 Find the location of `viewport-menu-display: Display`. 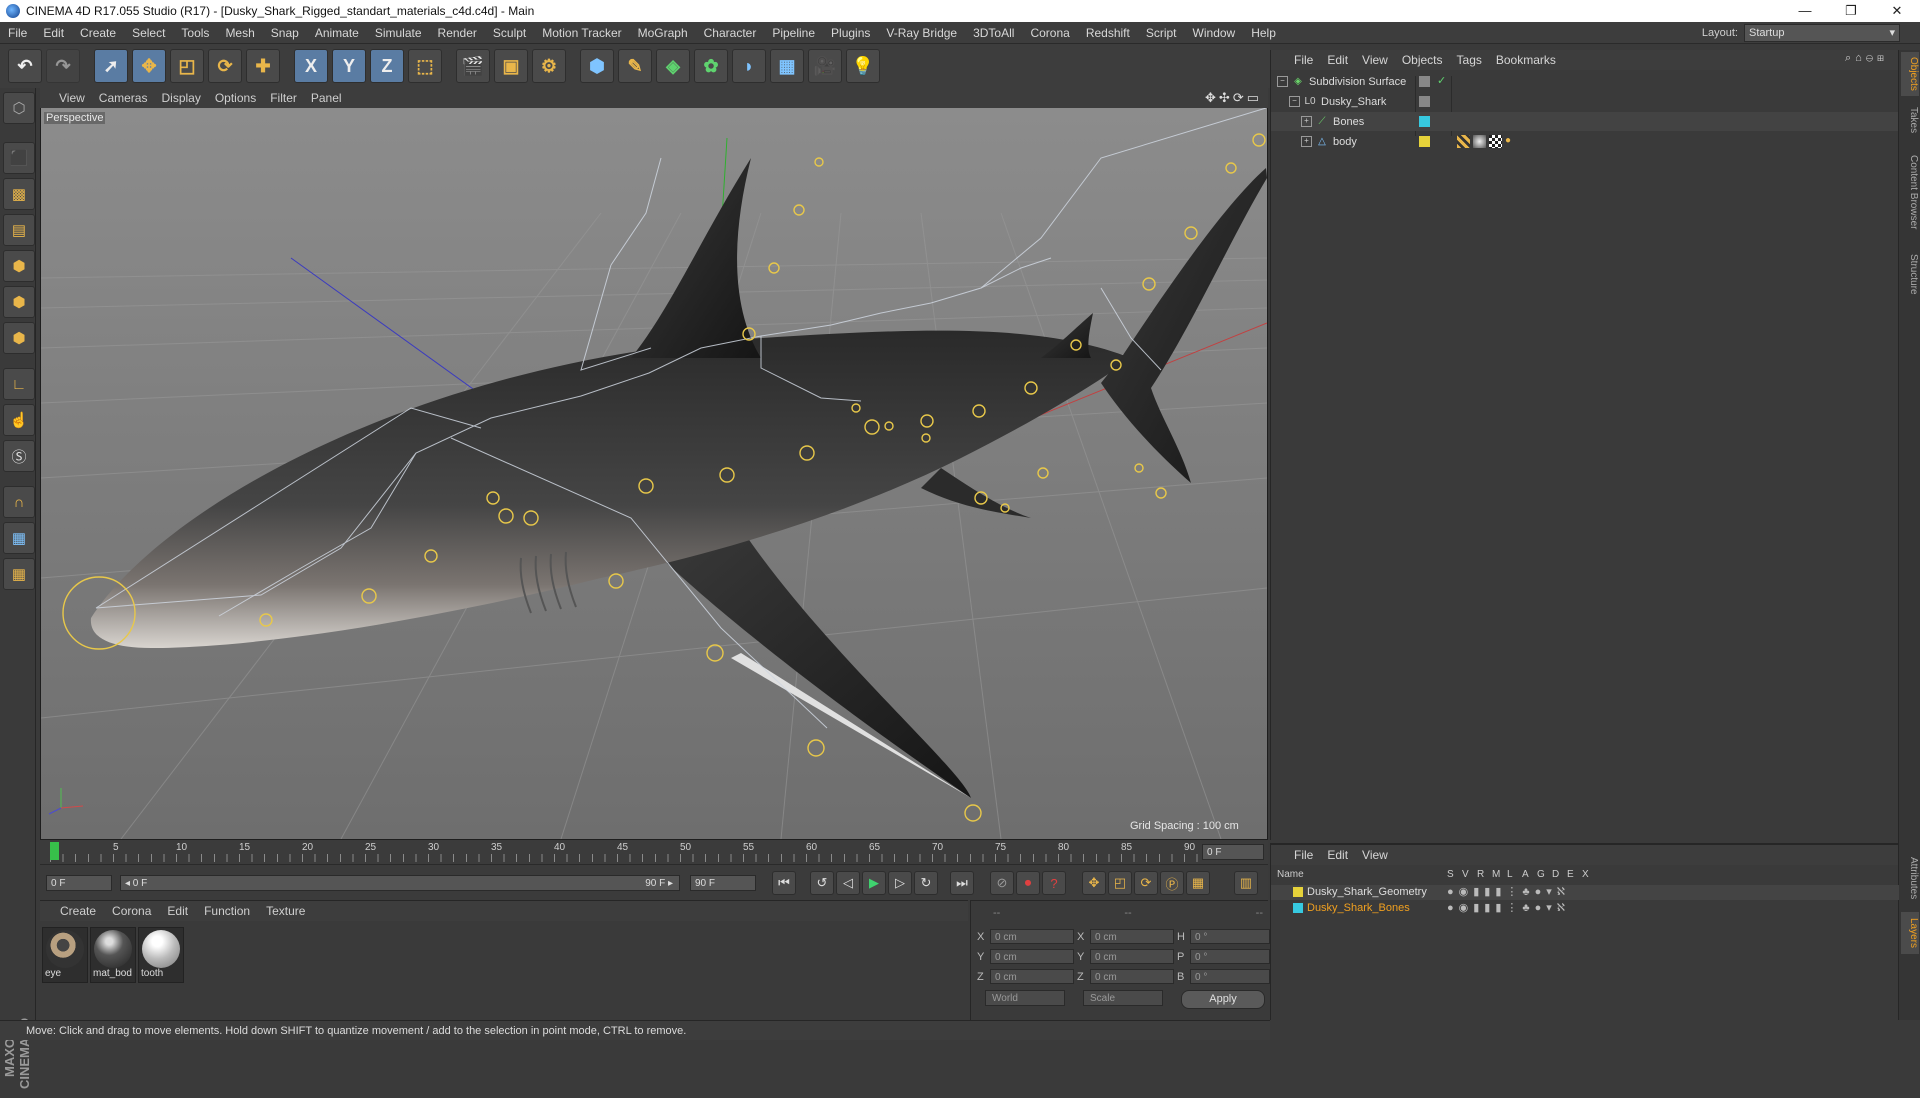

viewport-menu-display: Display is located at coordinates (180, 98).